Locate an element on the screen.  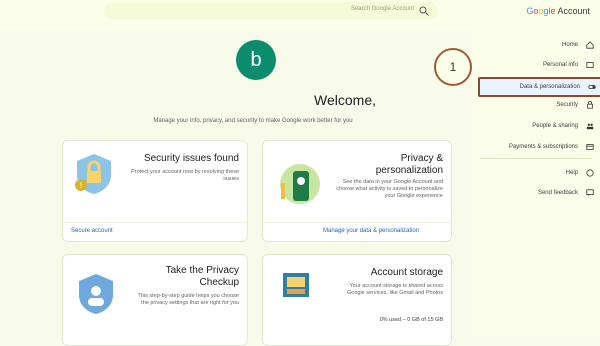
sidebar-divider is located at coordinates (536, 158).